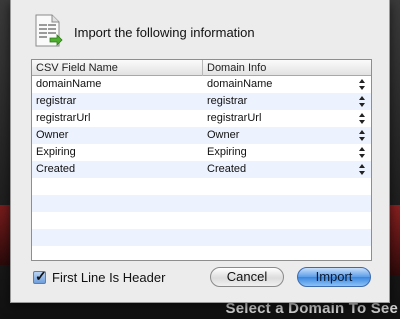 The height and width of the screenshot is (319, 400). I want to click on domain-info-popup: Expiring, so click(278, 152).